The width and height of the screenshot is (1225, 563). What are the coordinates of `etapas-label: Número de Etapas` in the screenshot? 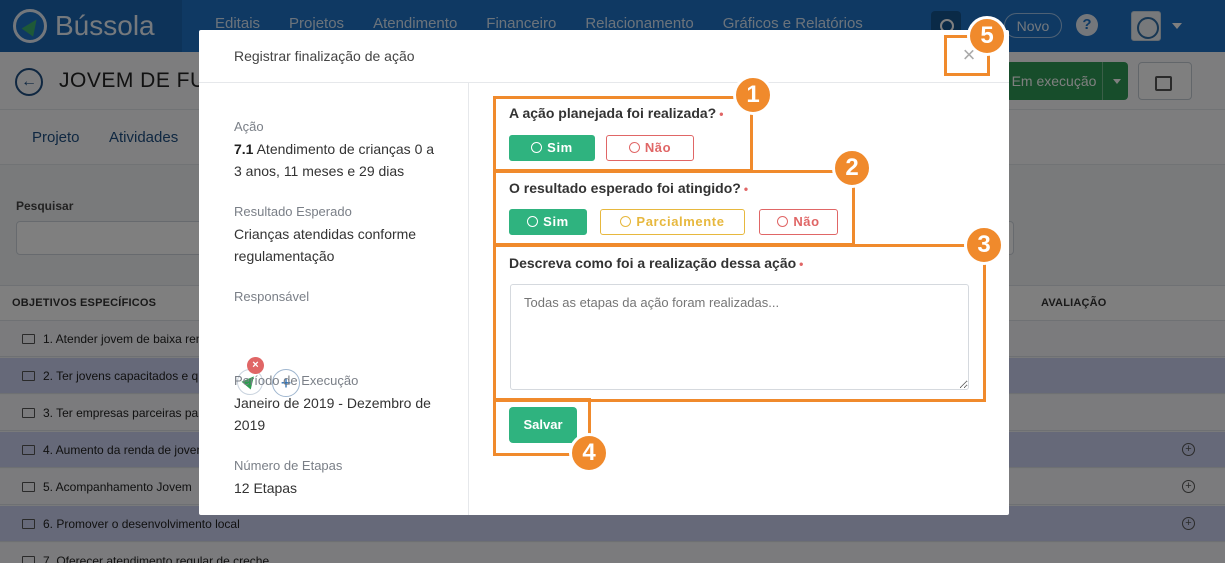 It's located at (288, 465).